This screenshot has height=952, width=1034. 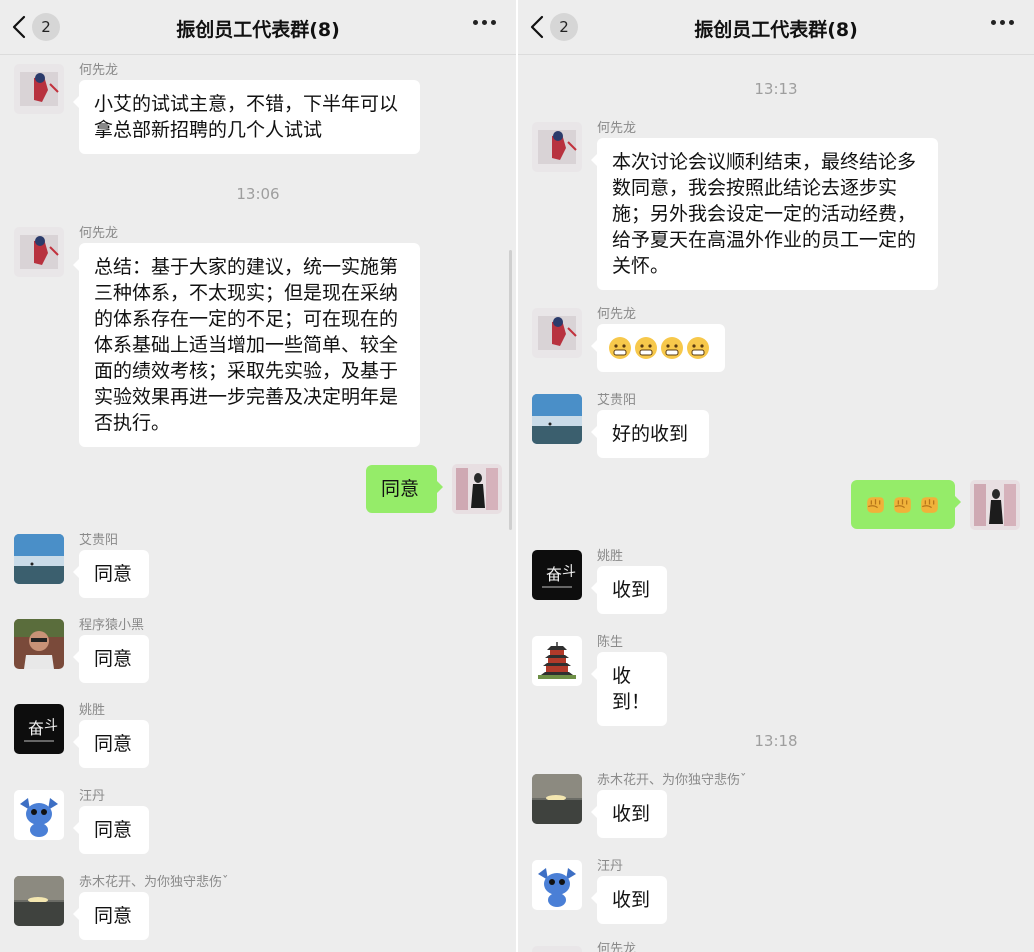 What do you see at coordinates (629, 689) in the screenshot?
I see `message-bubble: 收到！` at bounding box center [629, 689].